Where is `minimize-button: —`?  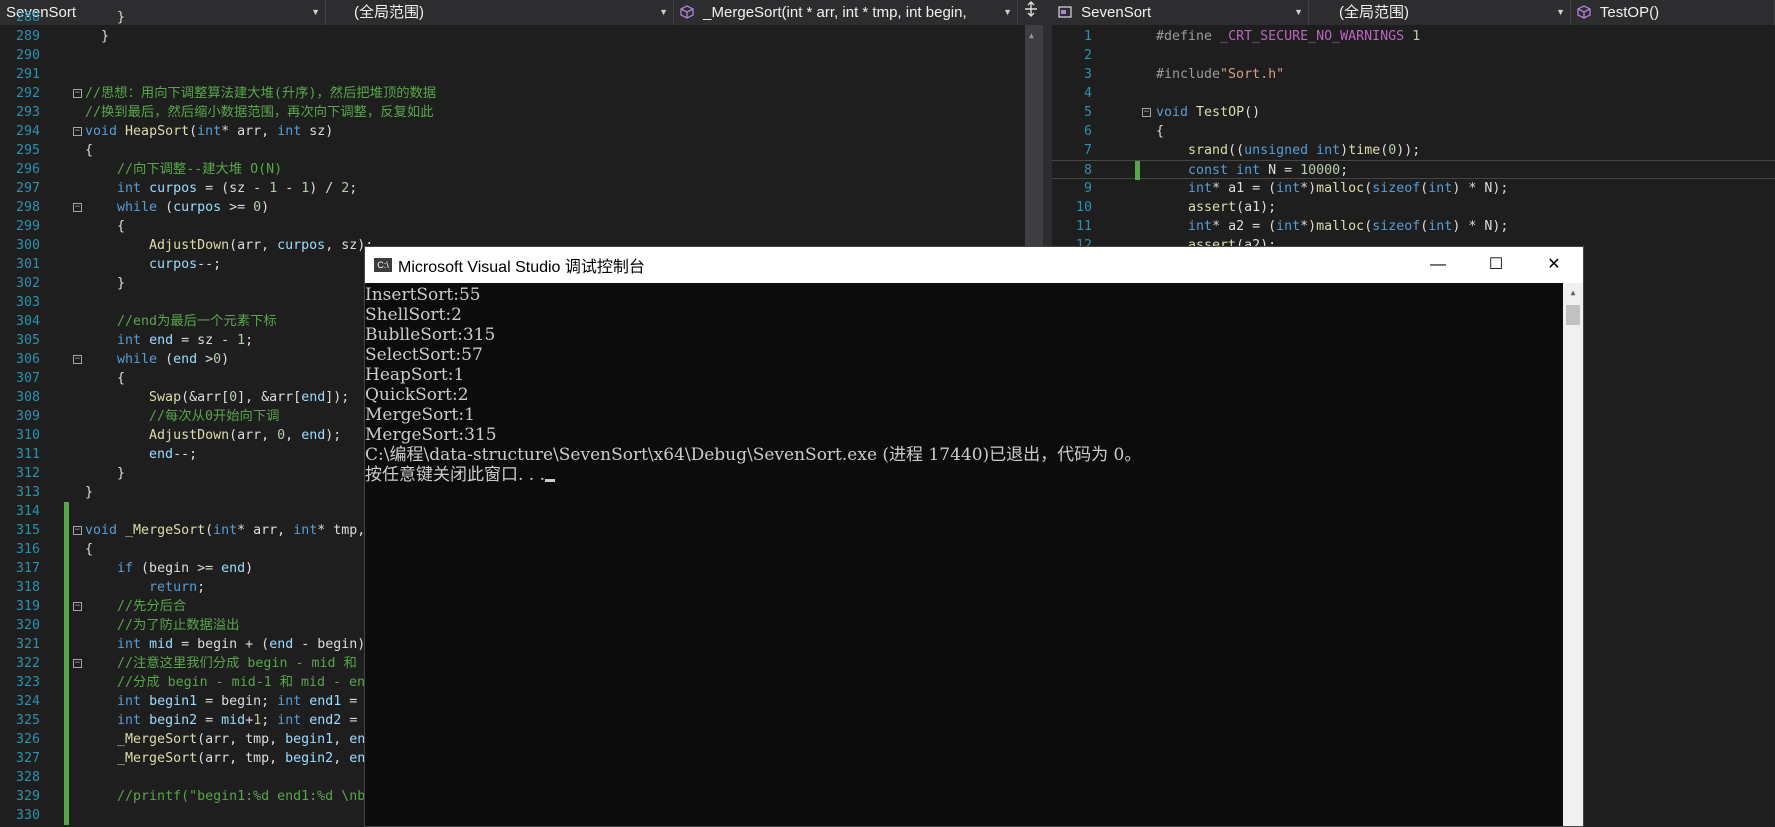
minimize-button: — is located at coordinates (1438, 265).